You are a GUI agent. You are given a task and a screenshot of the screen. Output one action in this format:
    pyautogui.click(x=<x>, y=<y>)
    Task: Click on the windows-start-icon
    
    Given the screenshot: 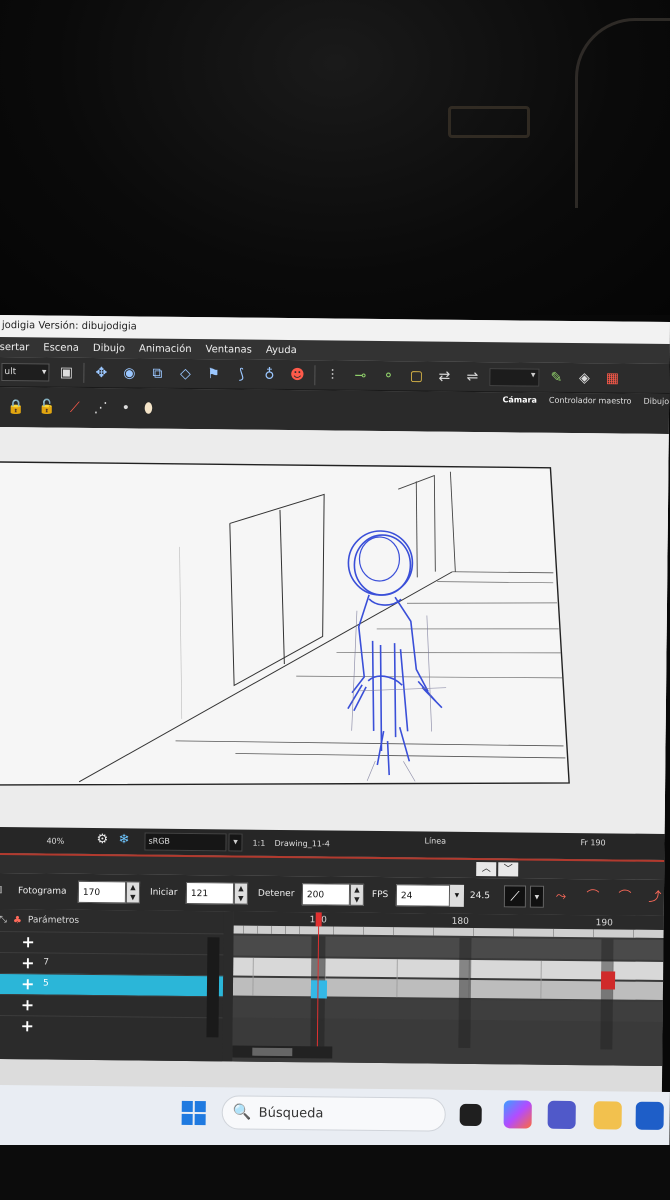 What is the action you would take?
    pyautogui.click(x=193, y=1113)
    